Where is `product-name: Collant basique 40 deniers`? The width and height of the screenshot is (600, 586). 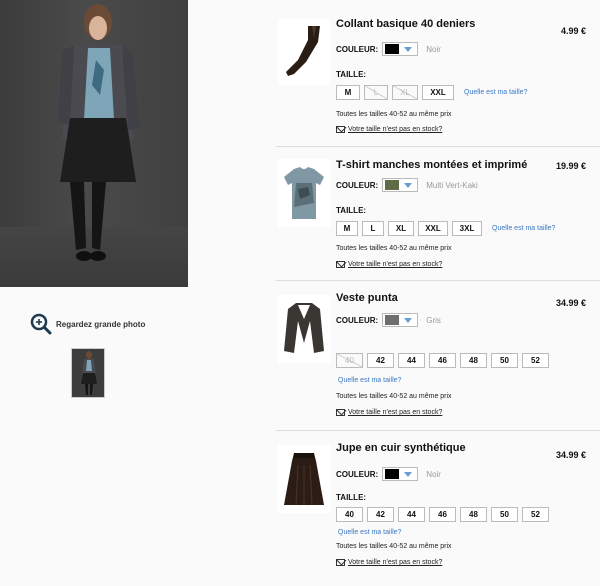 product-name: Collant basique 40 deniers is located at coordinates (405, 24).